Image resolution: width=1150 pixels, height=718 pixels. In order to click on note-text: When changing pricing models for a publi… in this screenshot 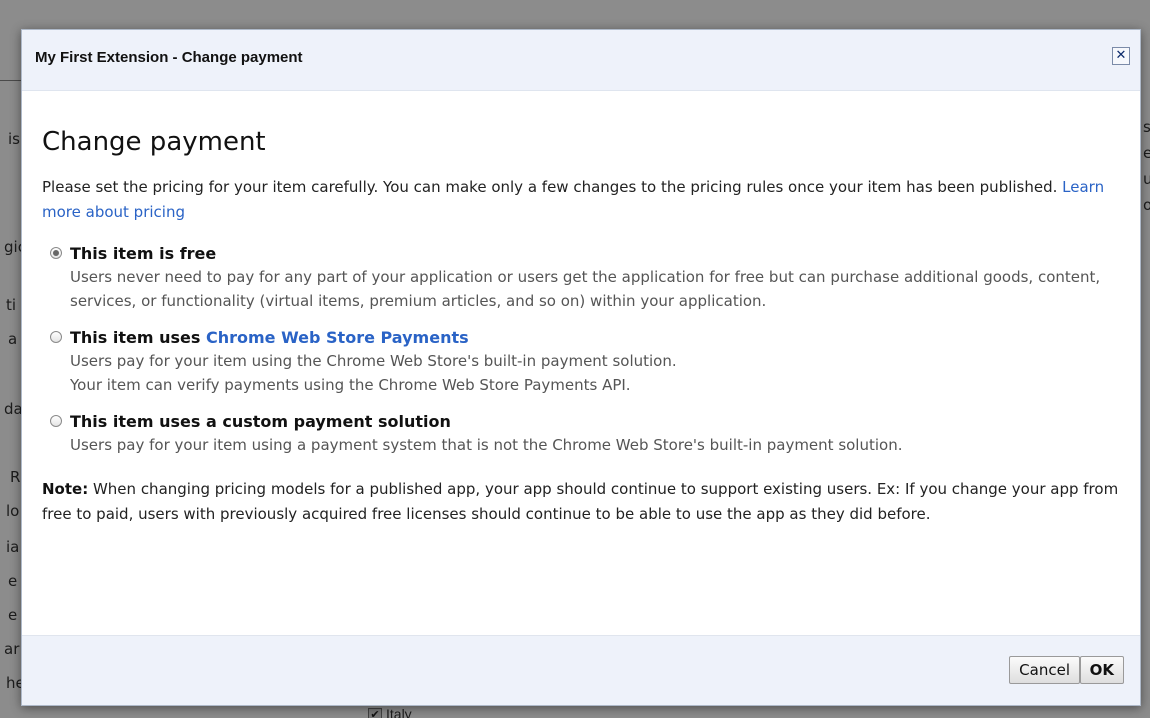, I will do `click(580, 501)`.